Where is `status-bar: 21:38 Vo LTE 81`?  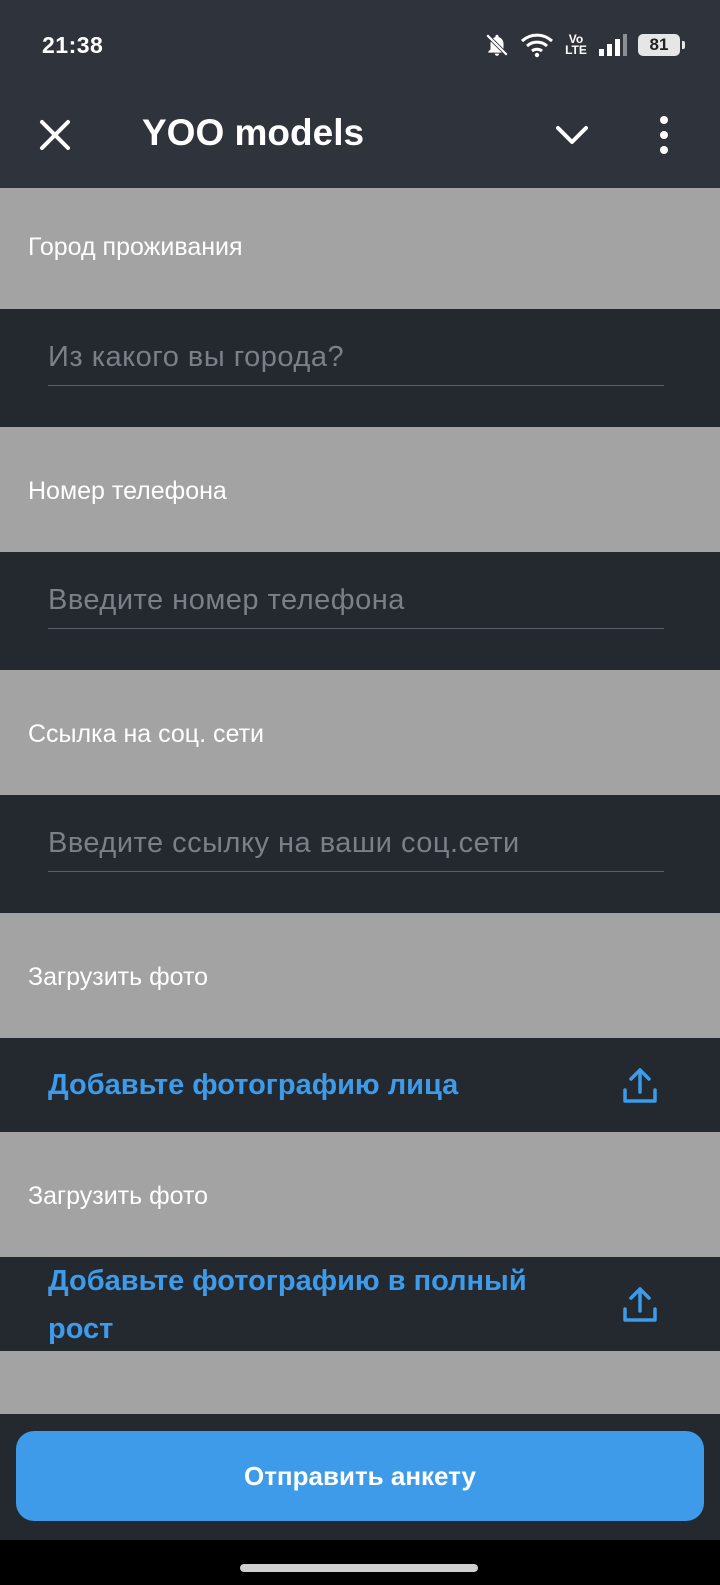
status-bar: 21:38 Vo LTE 81 is located at coordinates (360, 45).